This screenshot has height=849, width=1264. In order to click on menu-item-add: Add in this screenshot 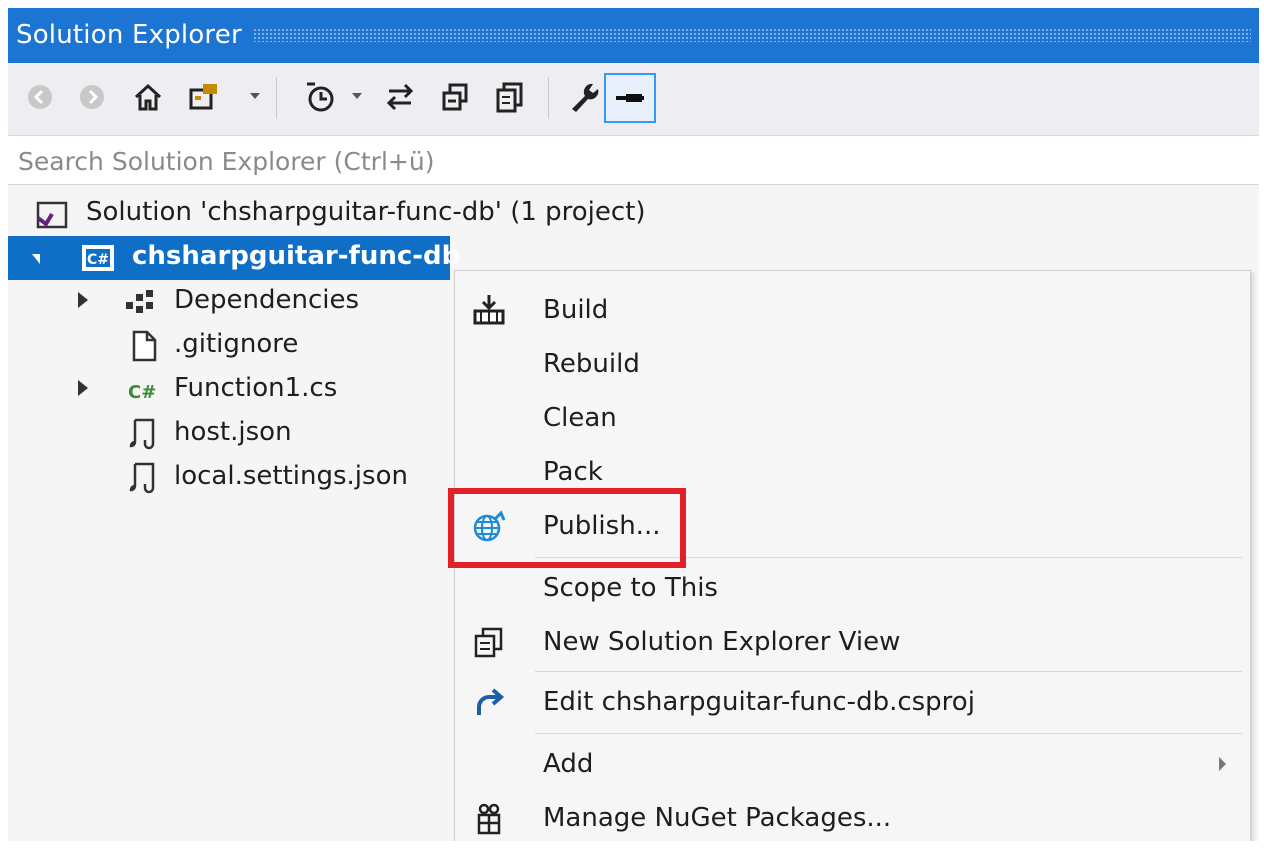, I will do `click(852, 764)`.